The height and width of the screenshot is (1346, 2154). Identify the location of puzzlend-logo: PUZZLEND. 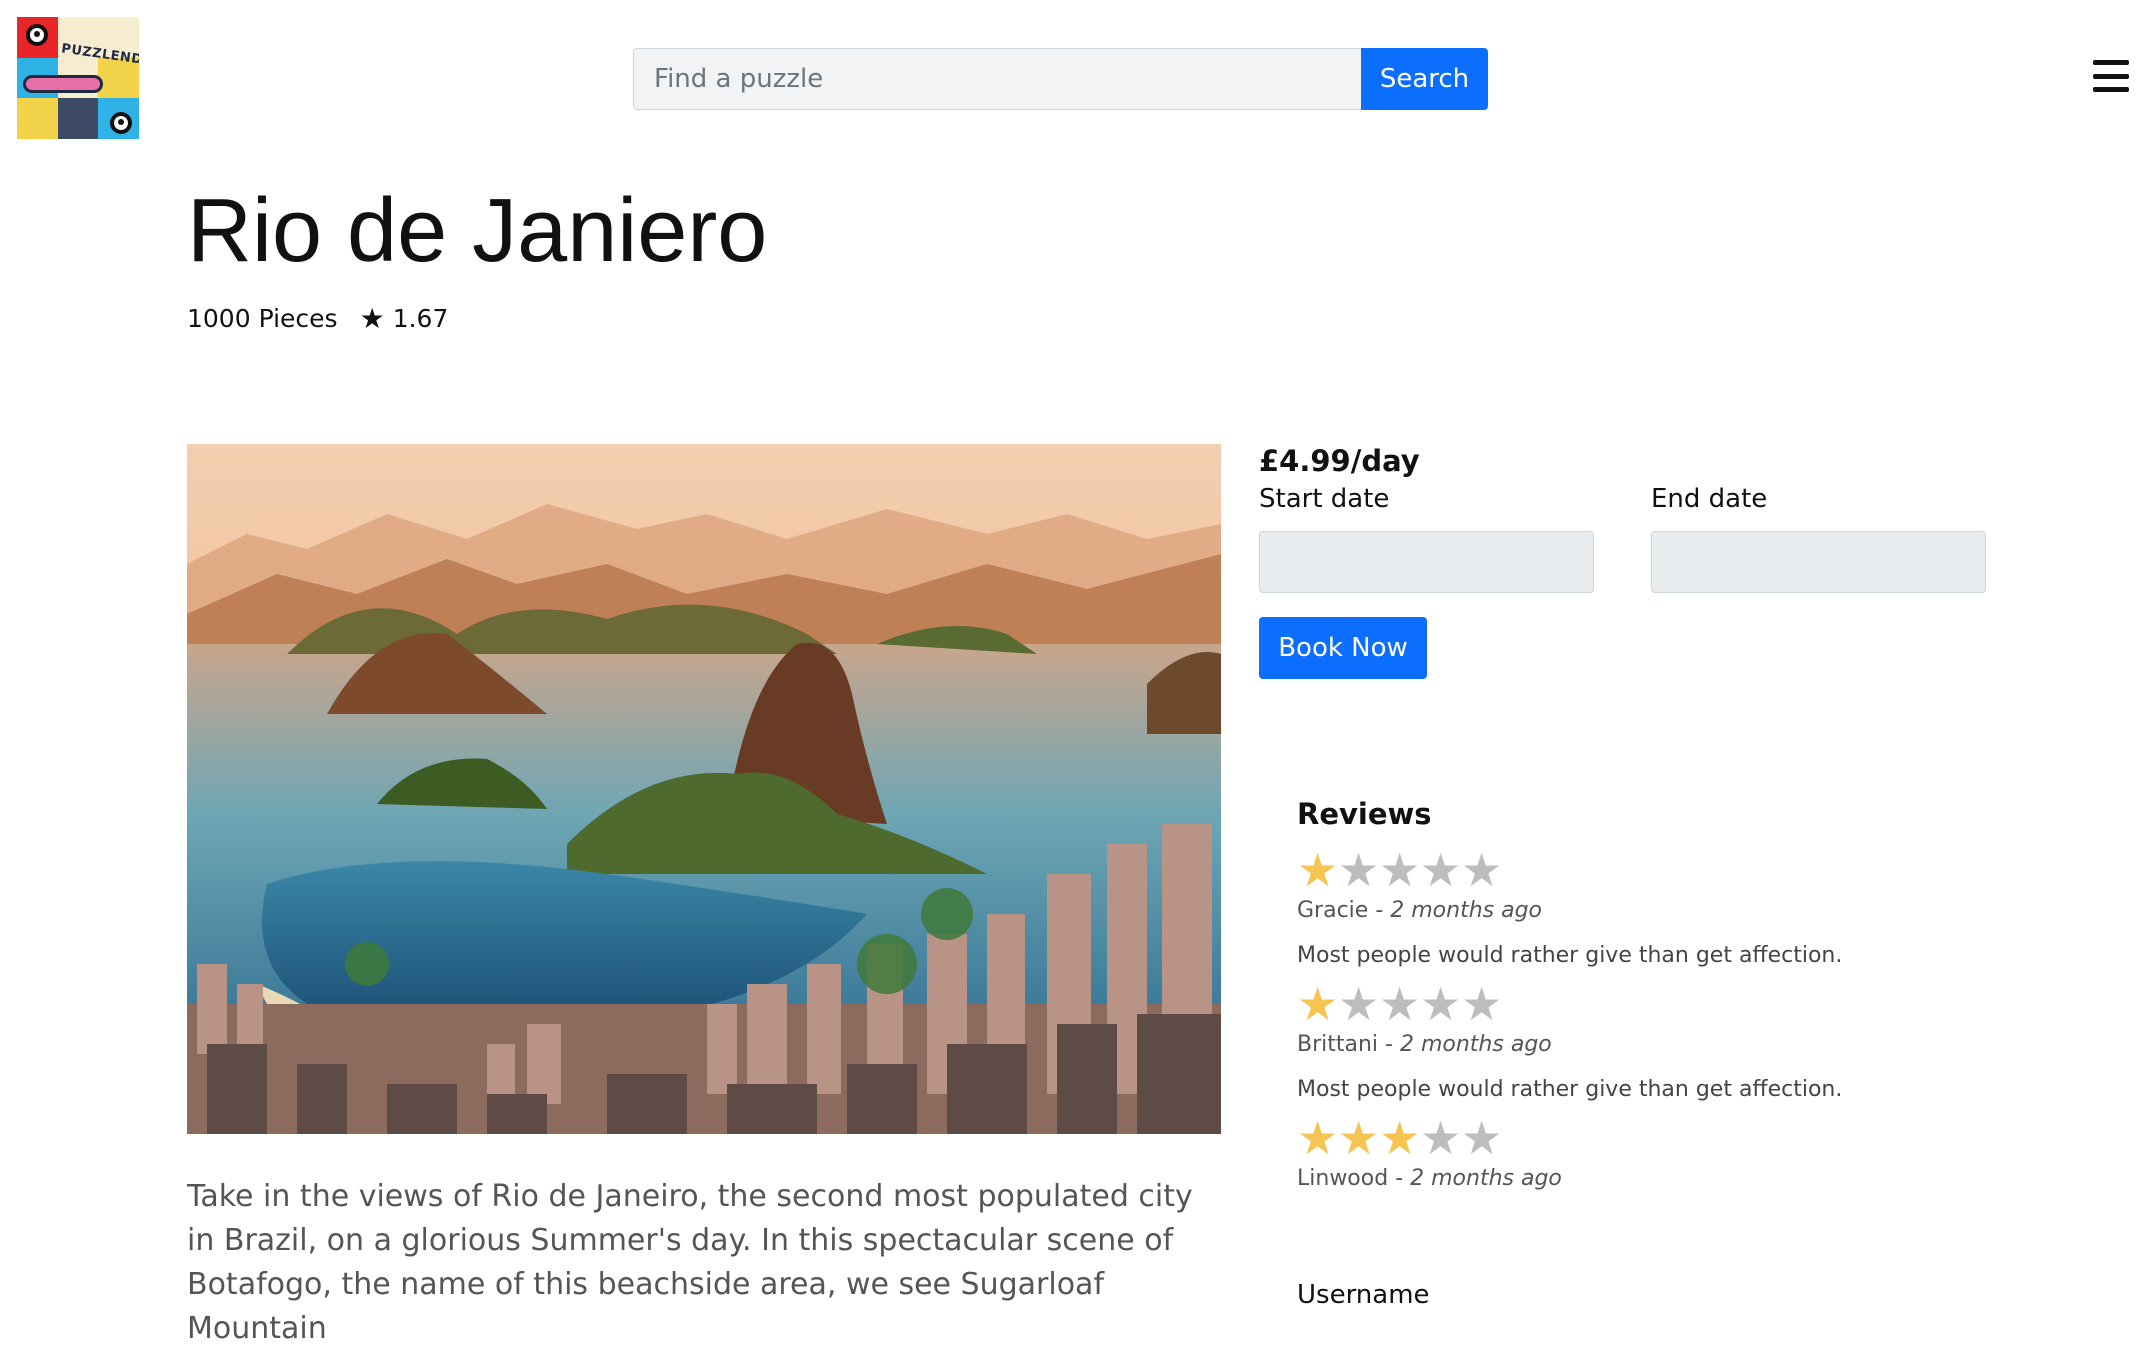
(78, 78).